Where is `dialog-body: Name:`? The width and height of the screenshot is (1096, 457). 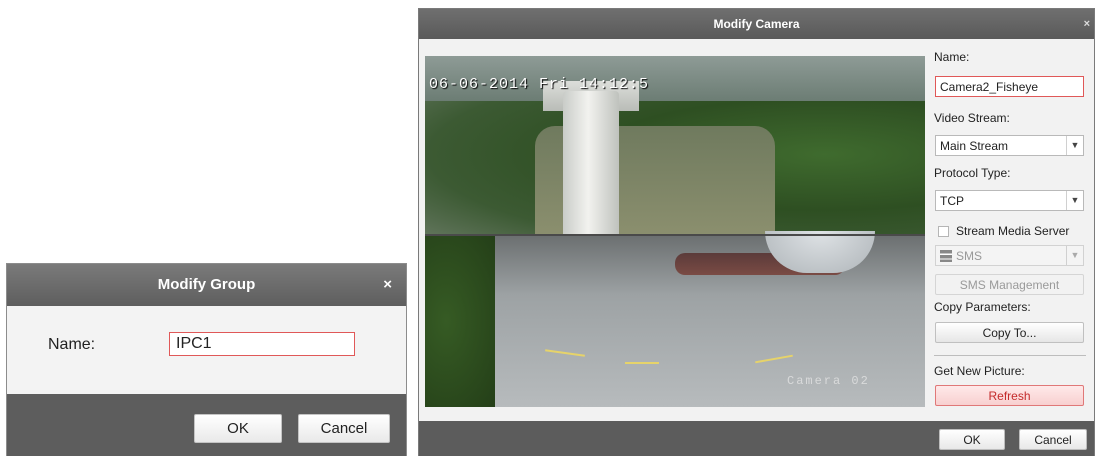 dialog-body: Name: is located at coordinates (206, 350).